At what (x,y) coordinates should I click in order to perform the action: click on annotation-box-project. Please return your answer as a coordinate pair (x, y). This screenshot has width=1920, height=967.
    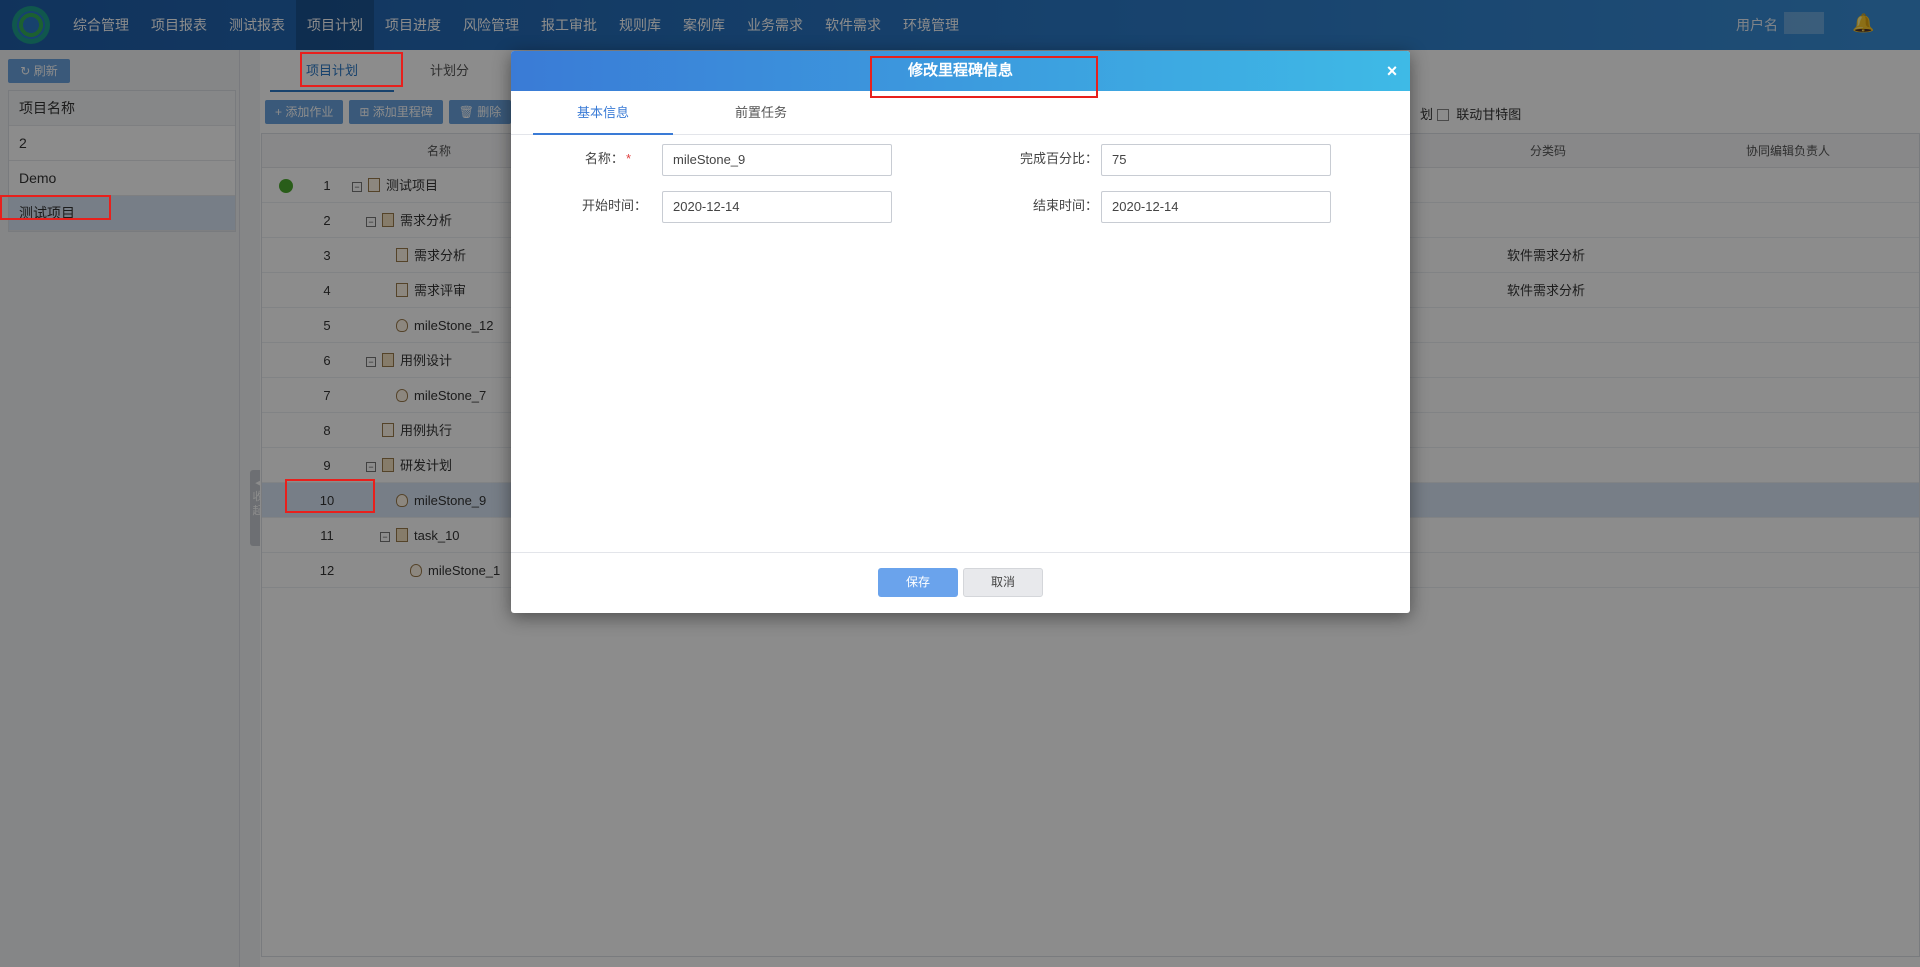
    Looking at the image, I should click on (55, 207).